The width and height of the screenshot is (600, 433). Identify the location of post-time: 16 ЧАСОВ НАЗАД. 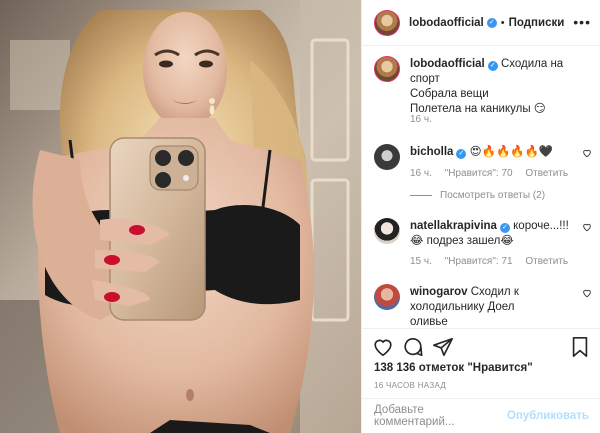
(410, 385).